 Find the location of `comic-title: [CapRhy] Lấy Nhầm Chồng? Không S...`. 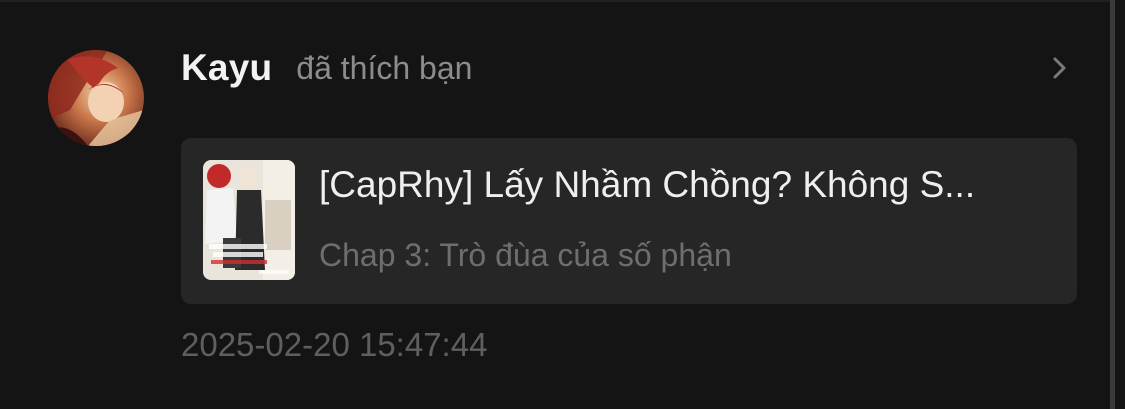

comic-title: [CapRhy] Lấy Nhầm Chồng? Không S... is located at coordinates (647, 184).